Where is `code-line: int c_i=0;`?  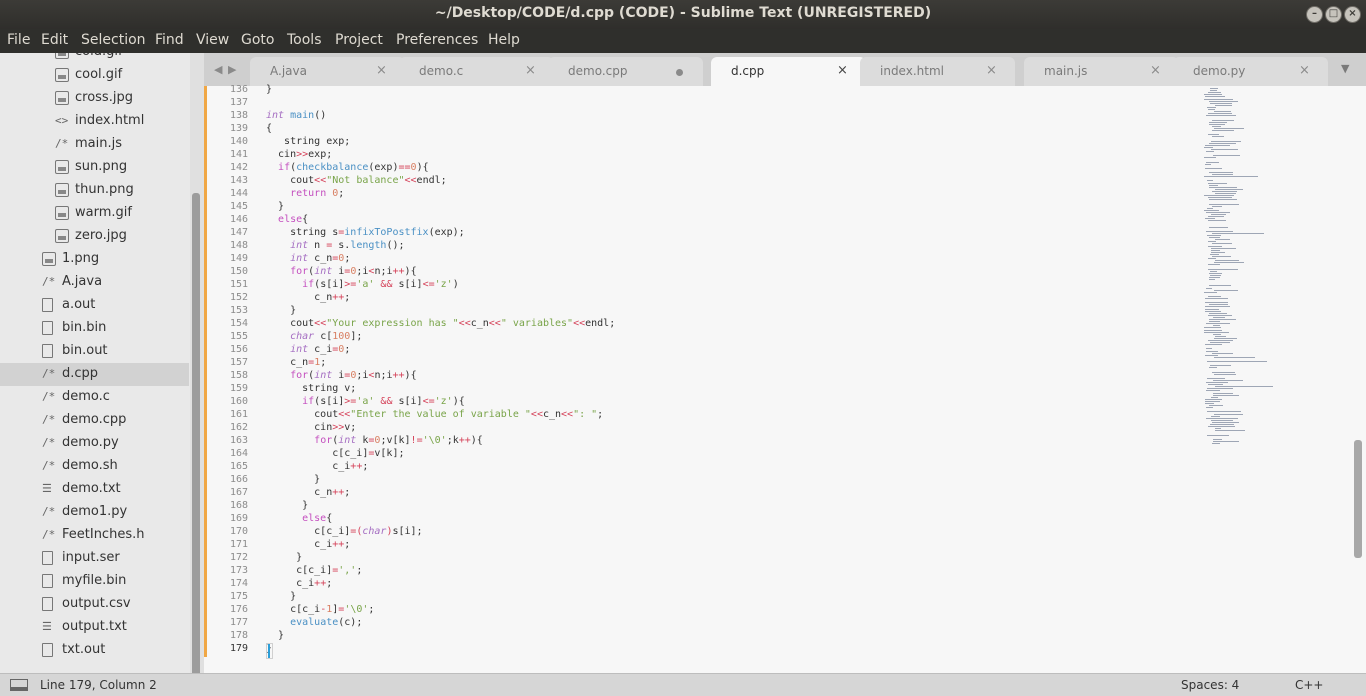 code-line: int c_i=0; is located at coordinates (308, 349).